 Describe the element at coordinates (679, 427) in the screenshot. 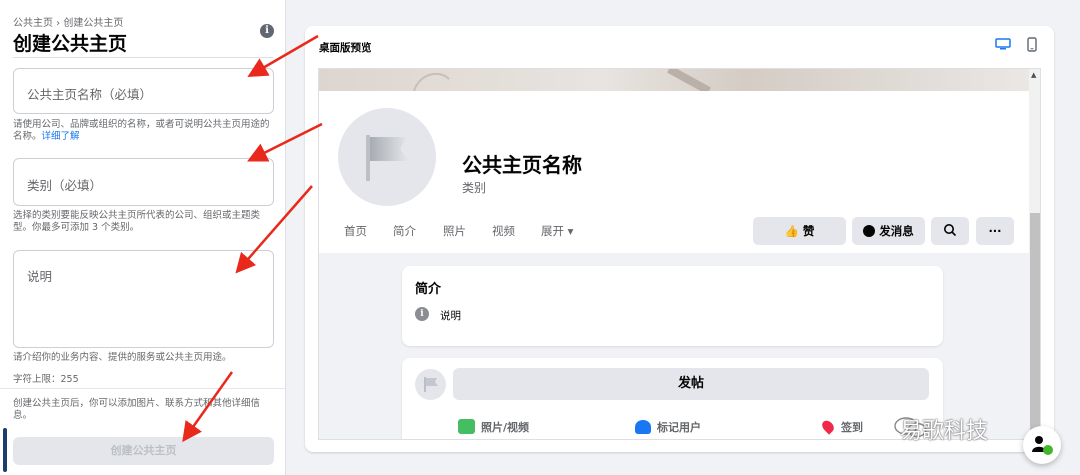

I see `tag-people-label: 标记用户` at that location.